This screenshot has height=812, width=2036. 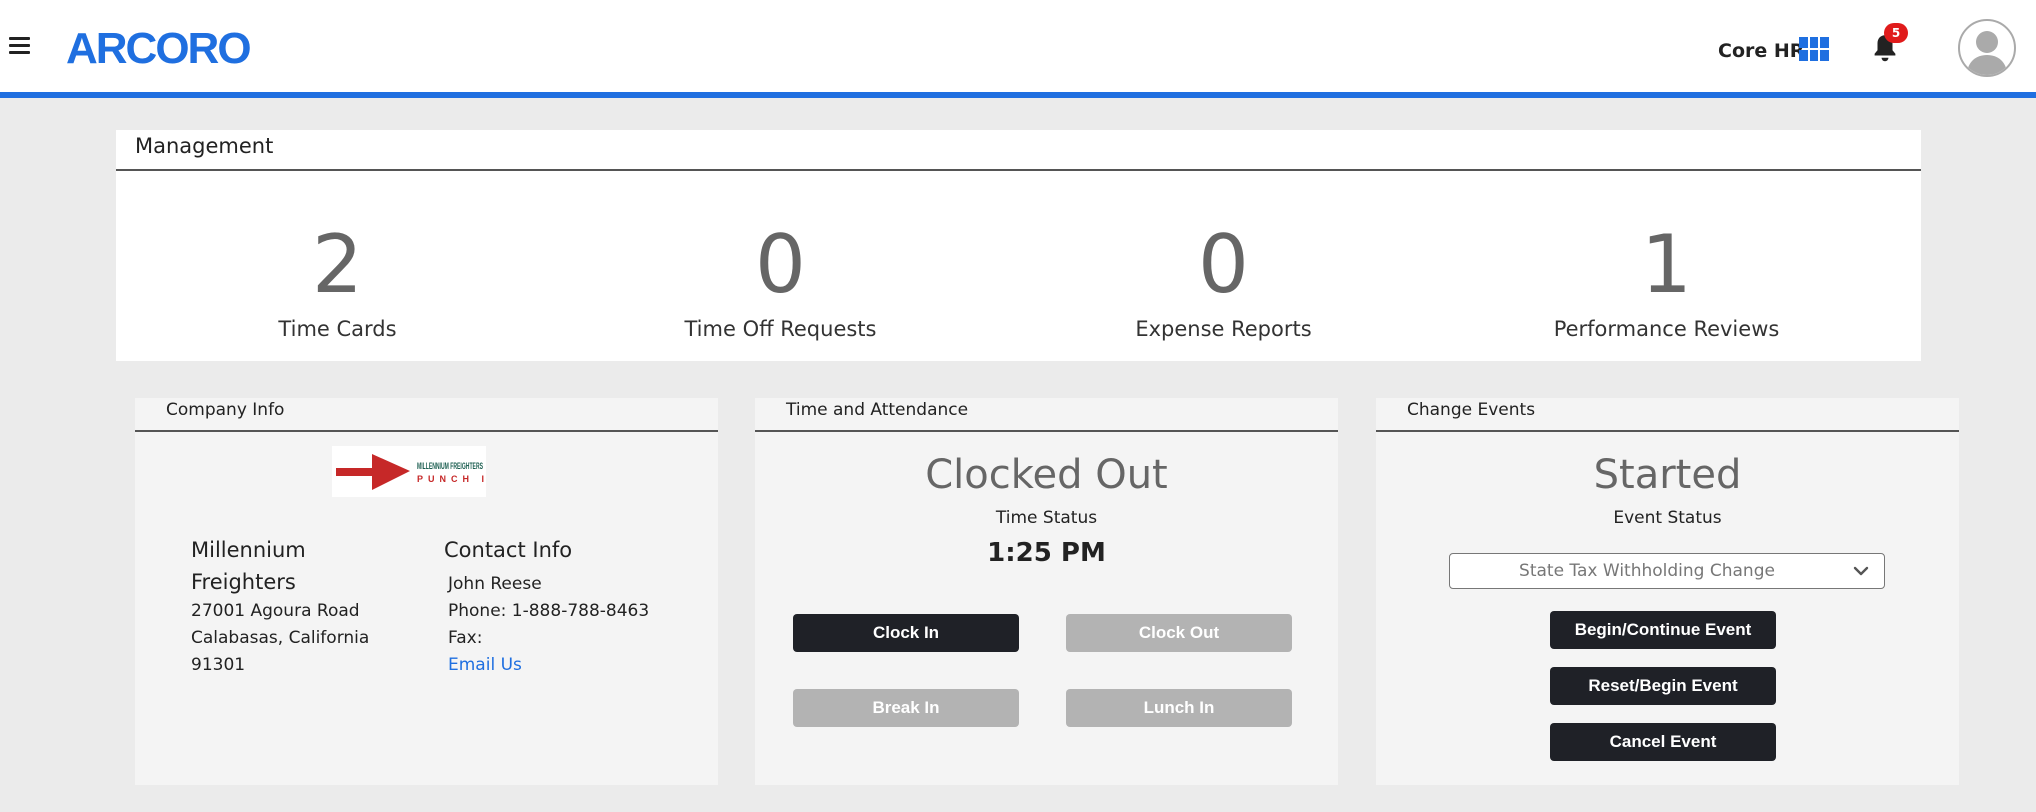 I want to click on stat-expense-reports: 0 Expense Reports, so click(x=1223, y=280).